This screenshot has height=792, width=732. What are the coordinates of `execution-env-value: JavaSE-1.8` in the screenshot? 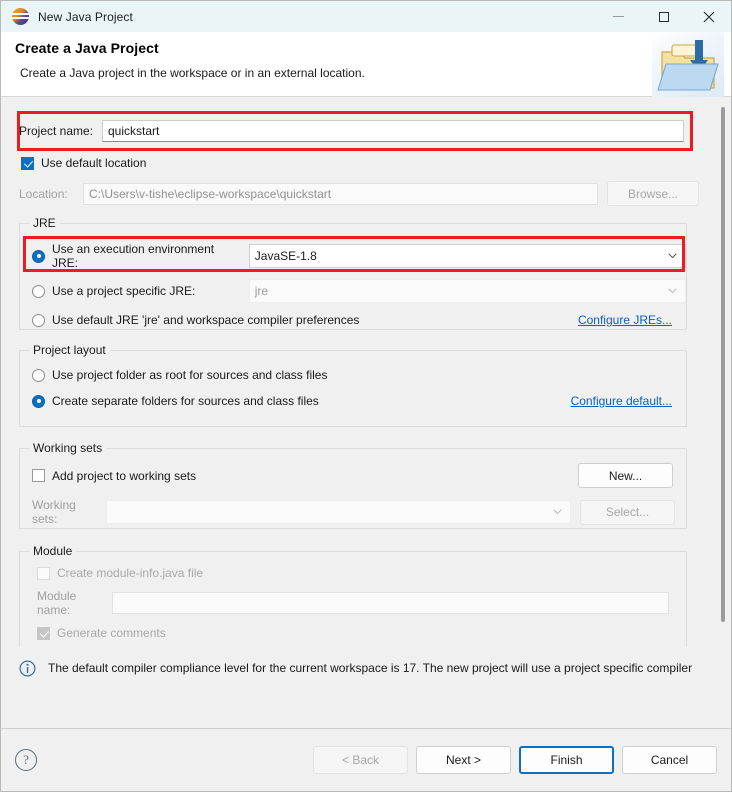 It's located at (285, 256).